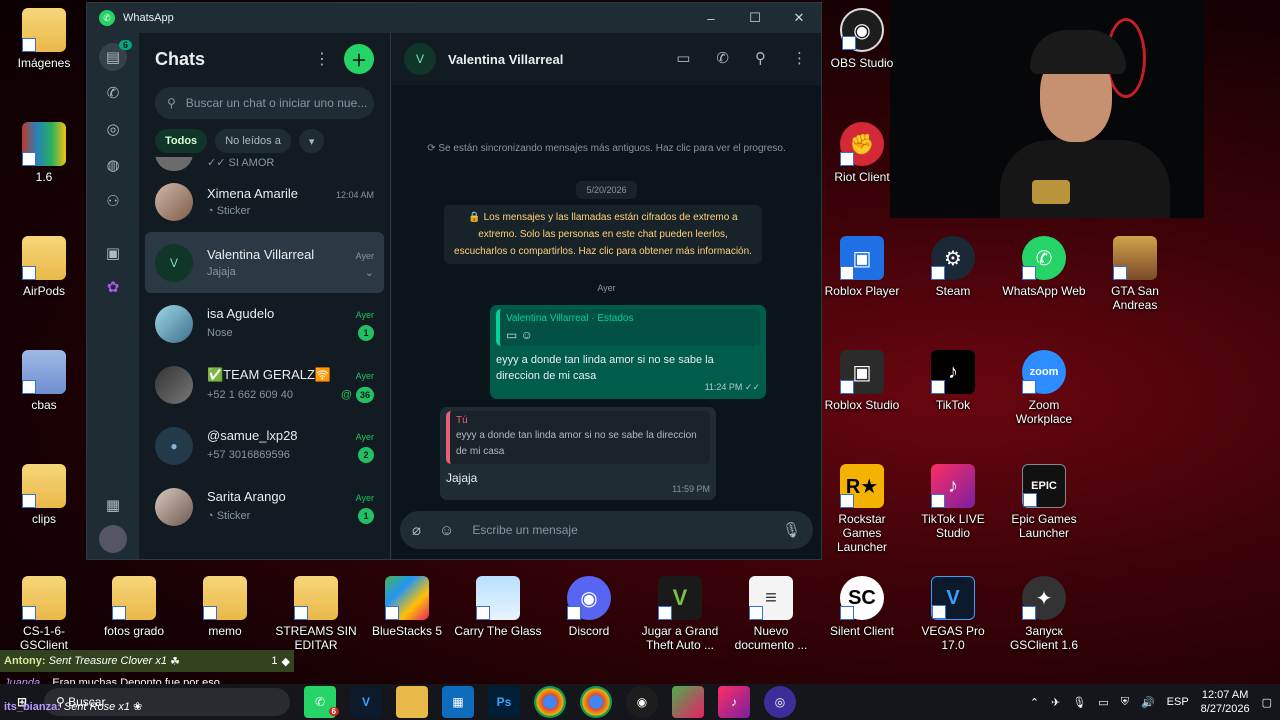 The image size is (1280, 720). Describe the element at coordinates (264, 164) in the screenshot. I see `list-item: ✓✓ SI AMOR` at that location.